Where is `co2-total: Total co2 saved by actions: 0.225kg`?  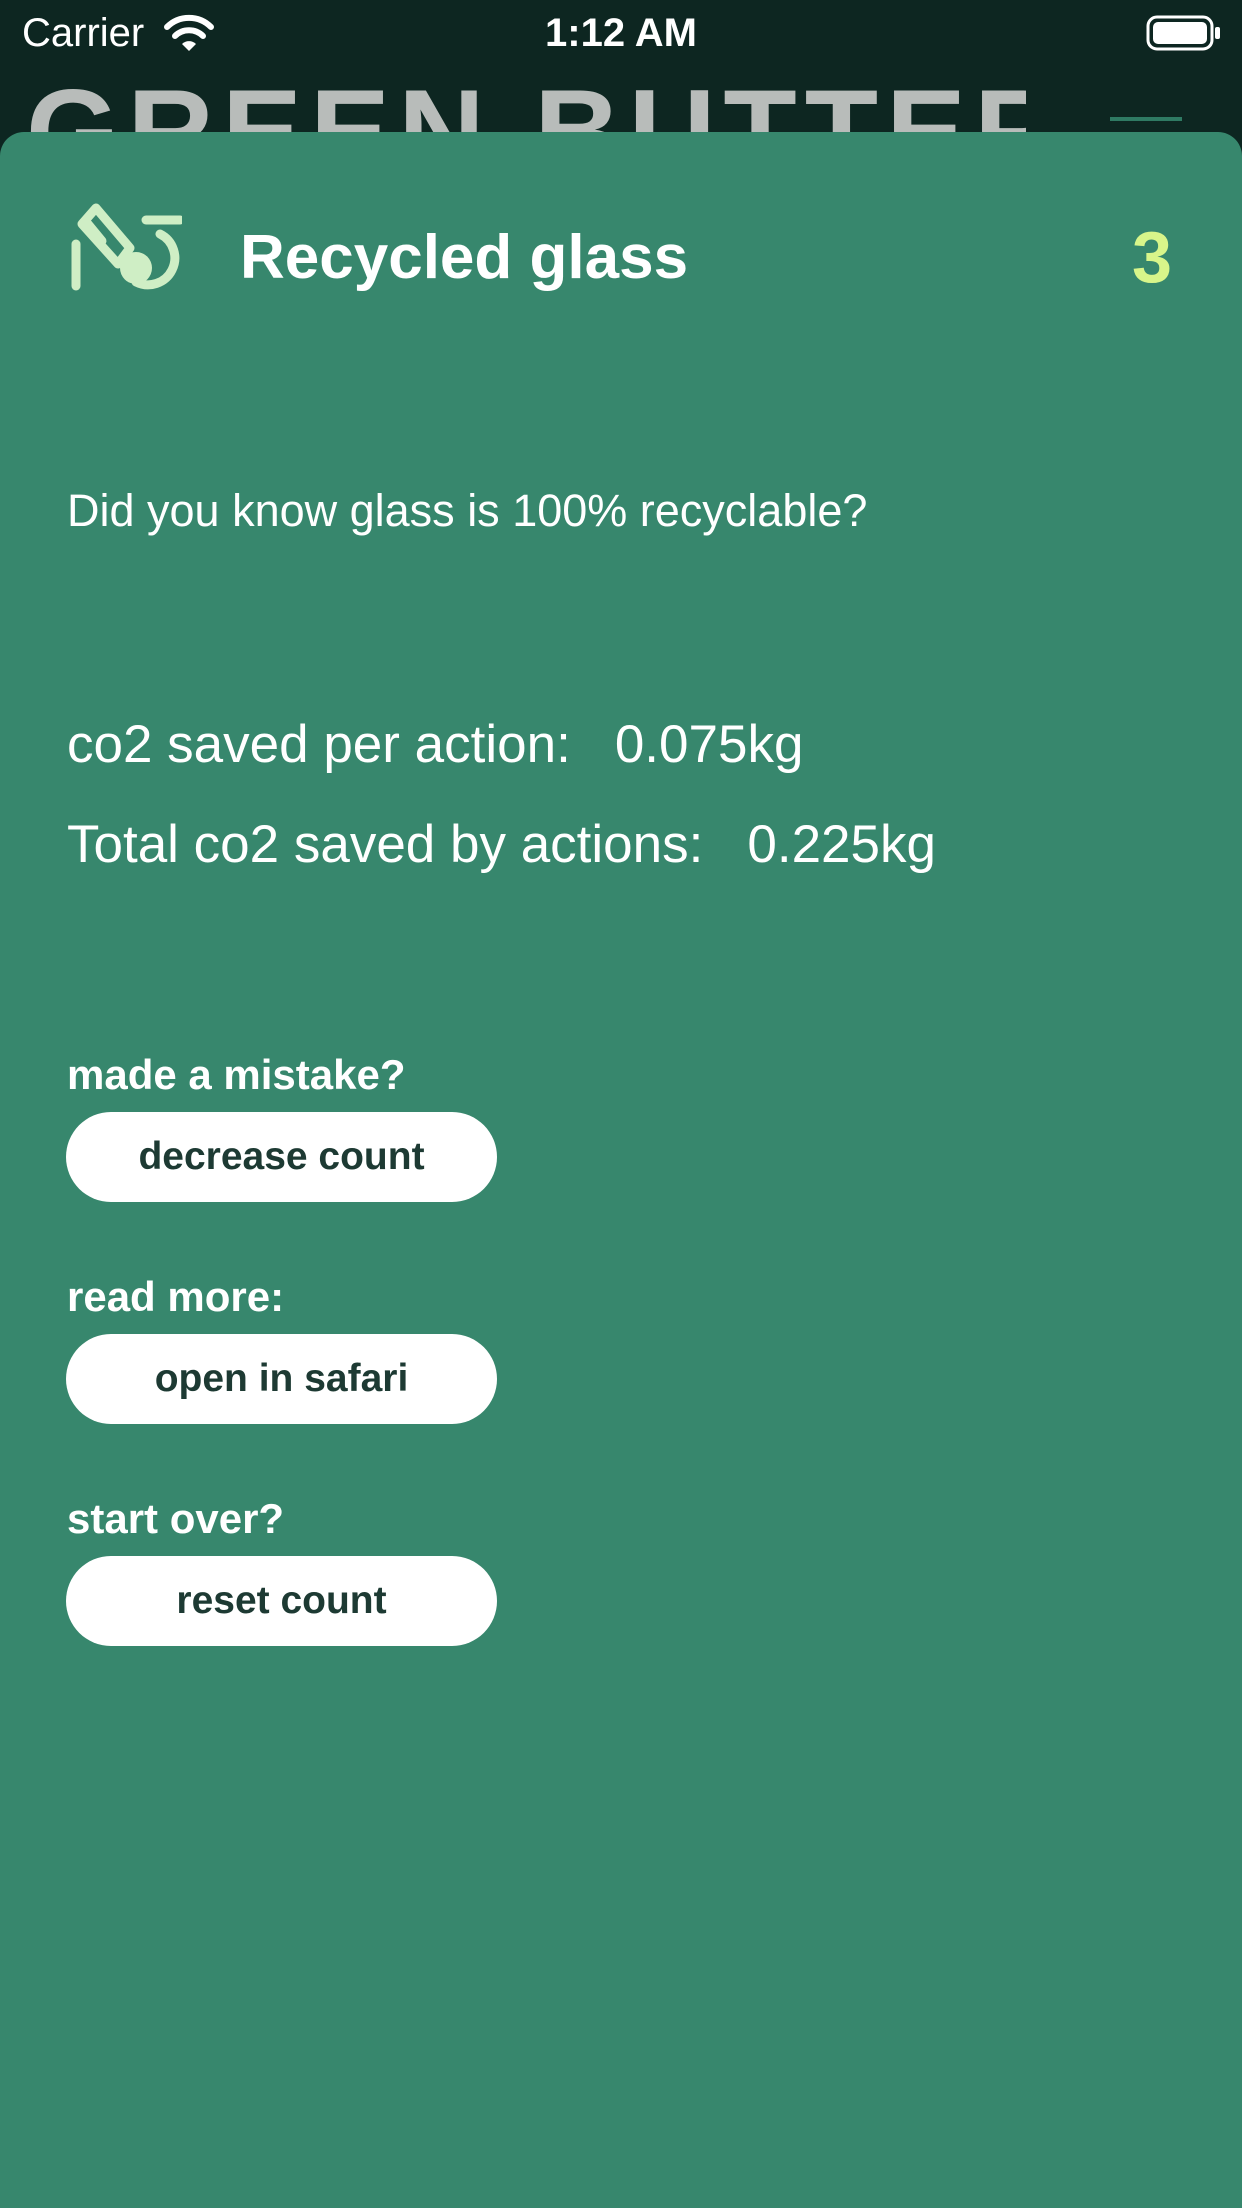 co2-total: Total co2 saved by actions: 0.225kg is located at coordinates (501, 845).